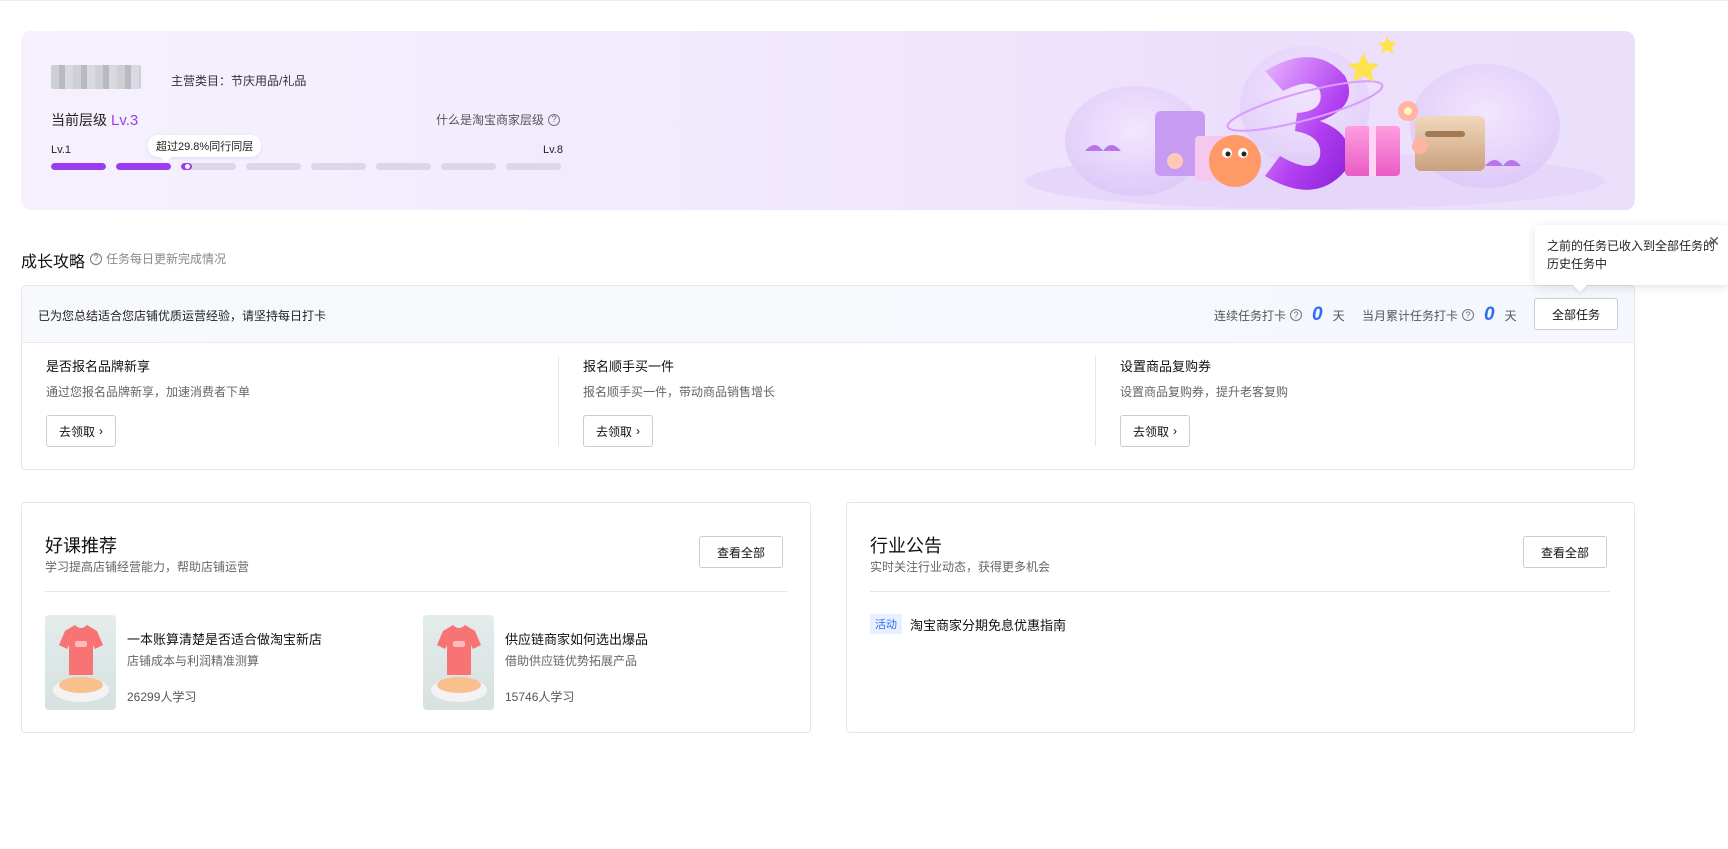  What do you see at coordinates (239, 81) in the screenshot?
I see `main-category: 主营类目：节庆用品/礼品` at bounding box center [239, 81].